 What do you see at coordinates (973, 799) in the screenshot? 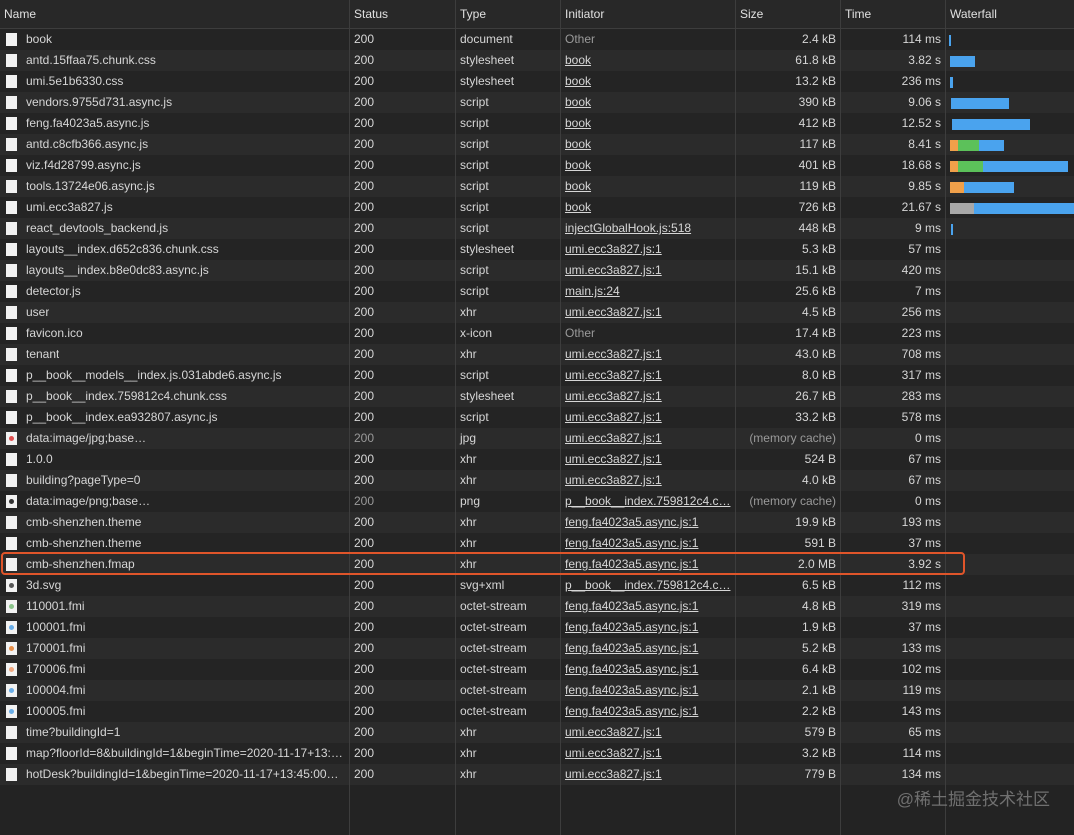
I see `watermark: @稀土掘金技术社区` at bounding box center [973, 799].